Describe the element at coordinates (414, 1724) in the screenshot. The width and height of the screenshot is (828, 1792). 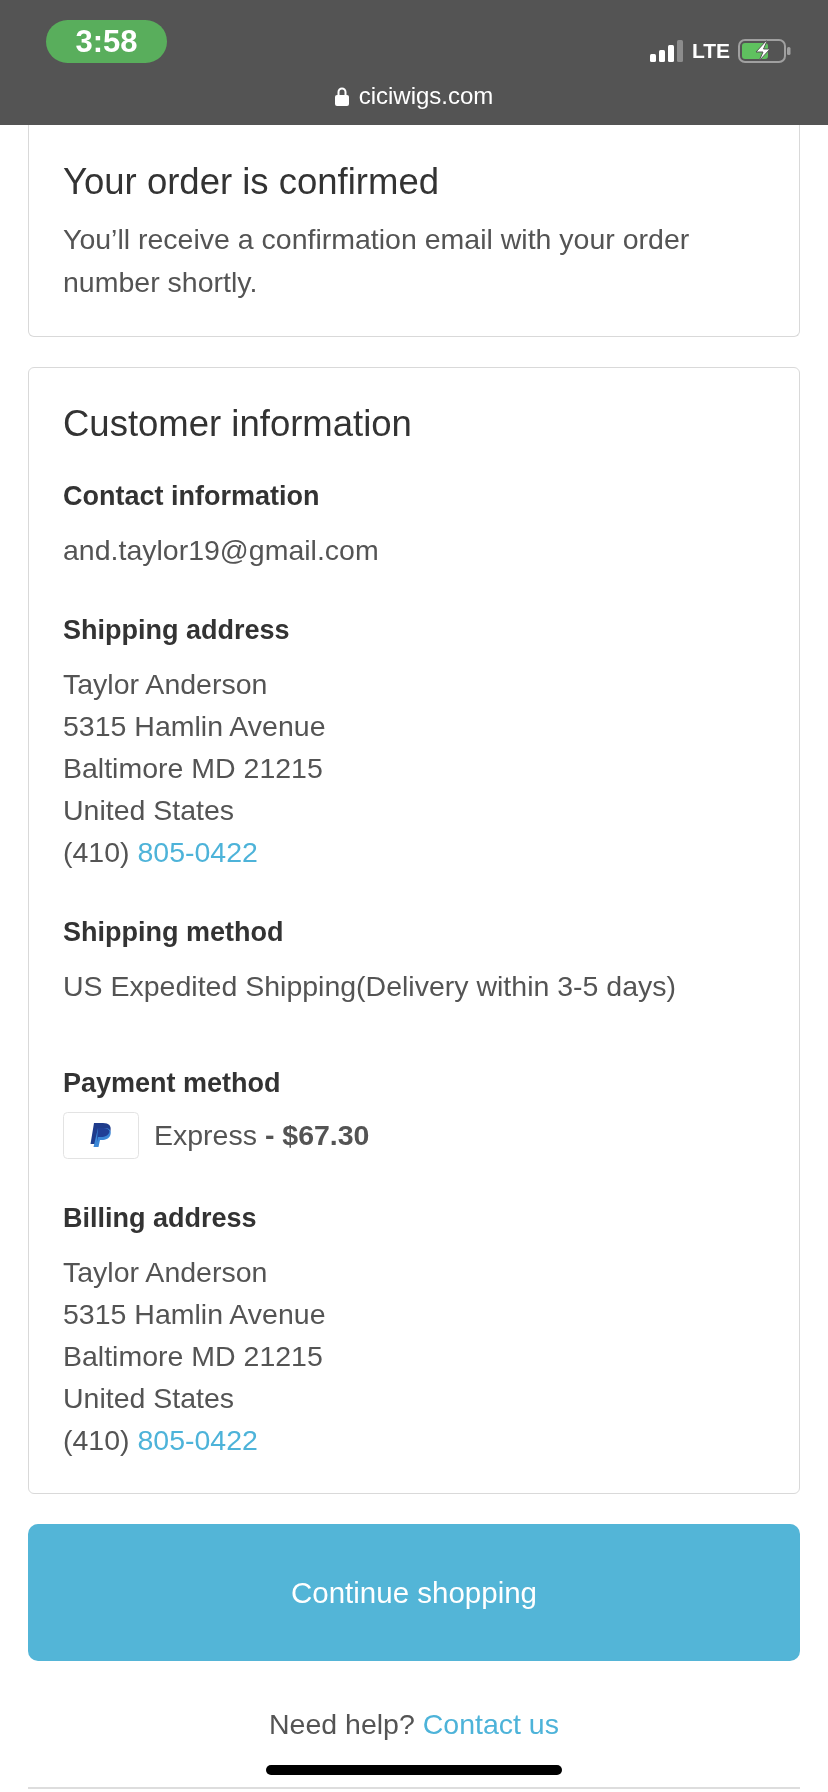
I see `help-text: Need help? Contact us` at that location.